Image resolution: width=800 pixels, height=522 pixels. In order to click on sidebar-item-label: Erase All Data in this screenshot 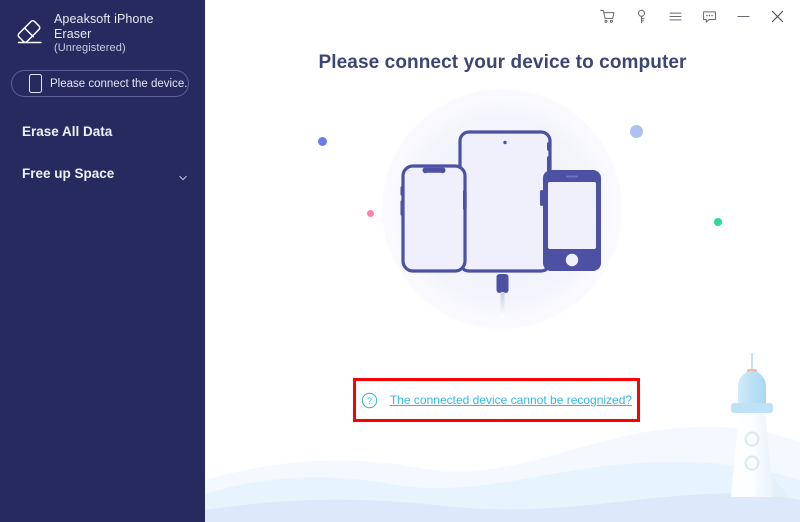, I will do `click(67, 131)`.